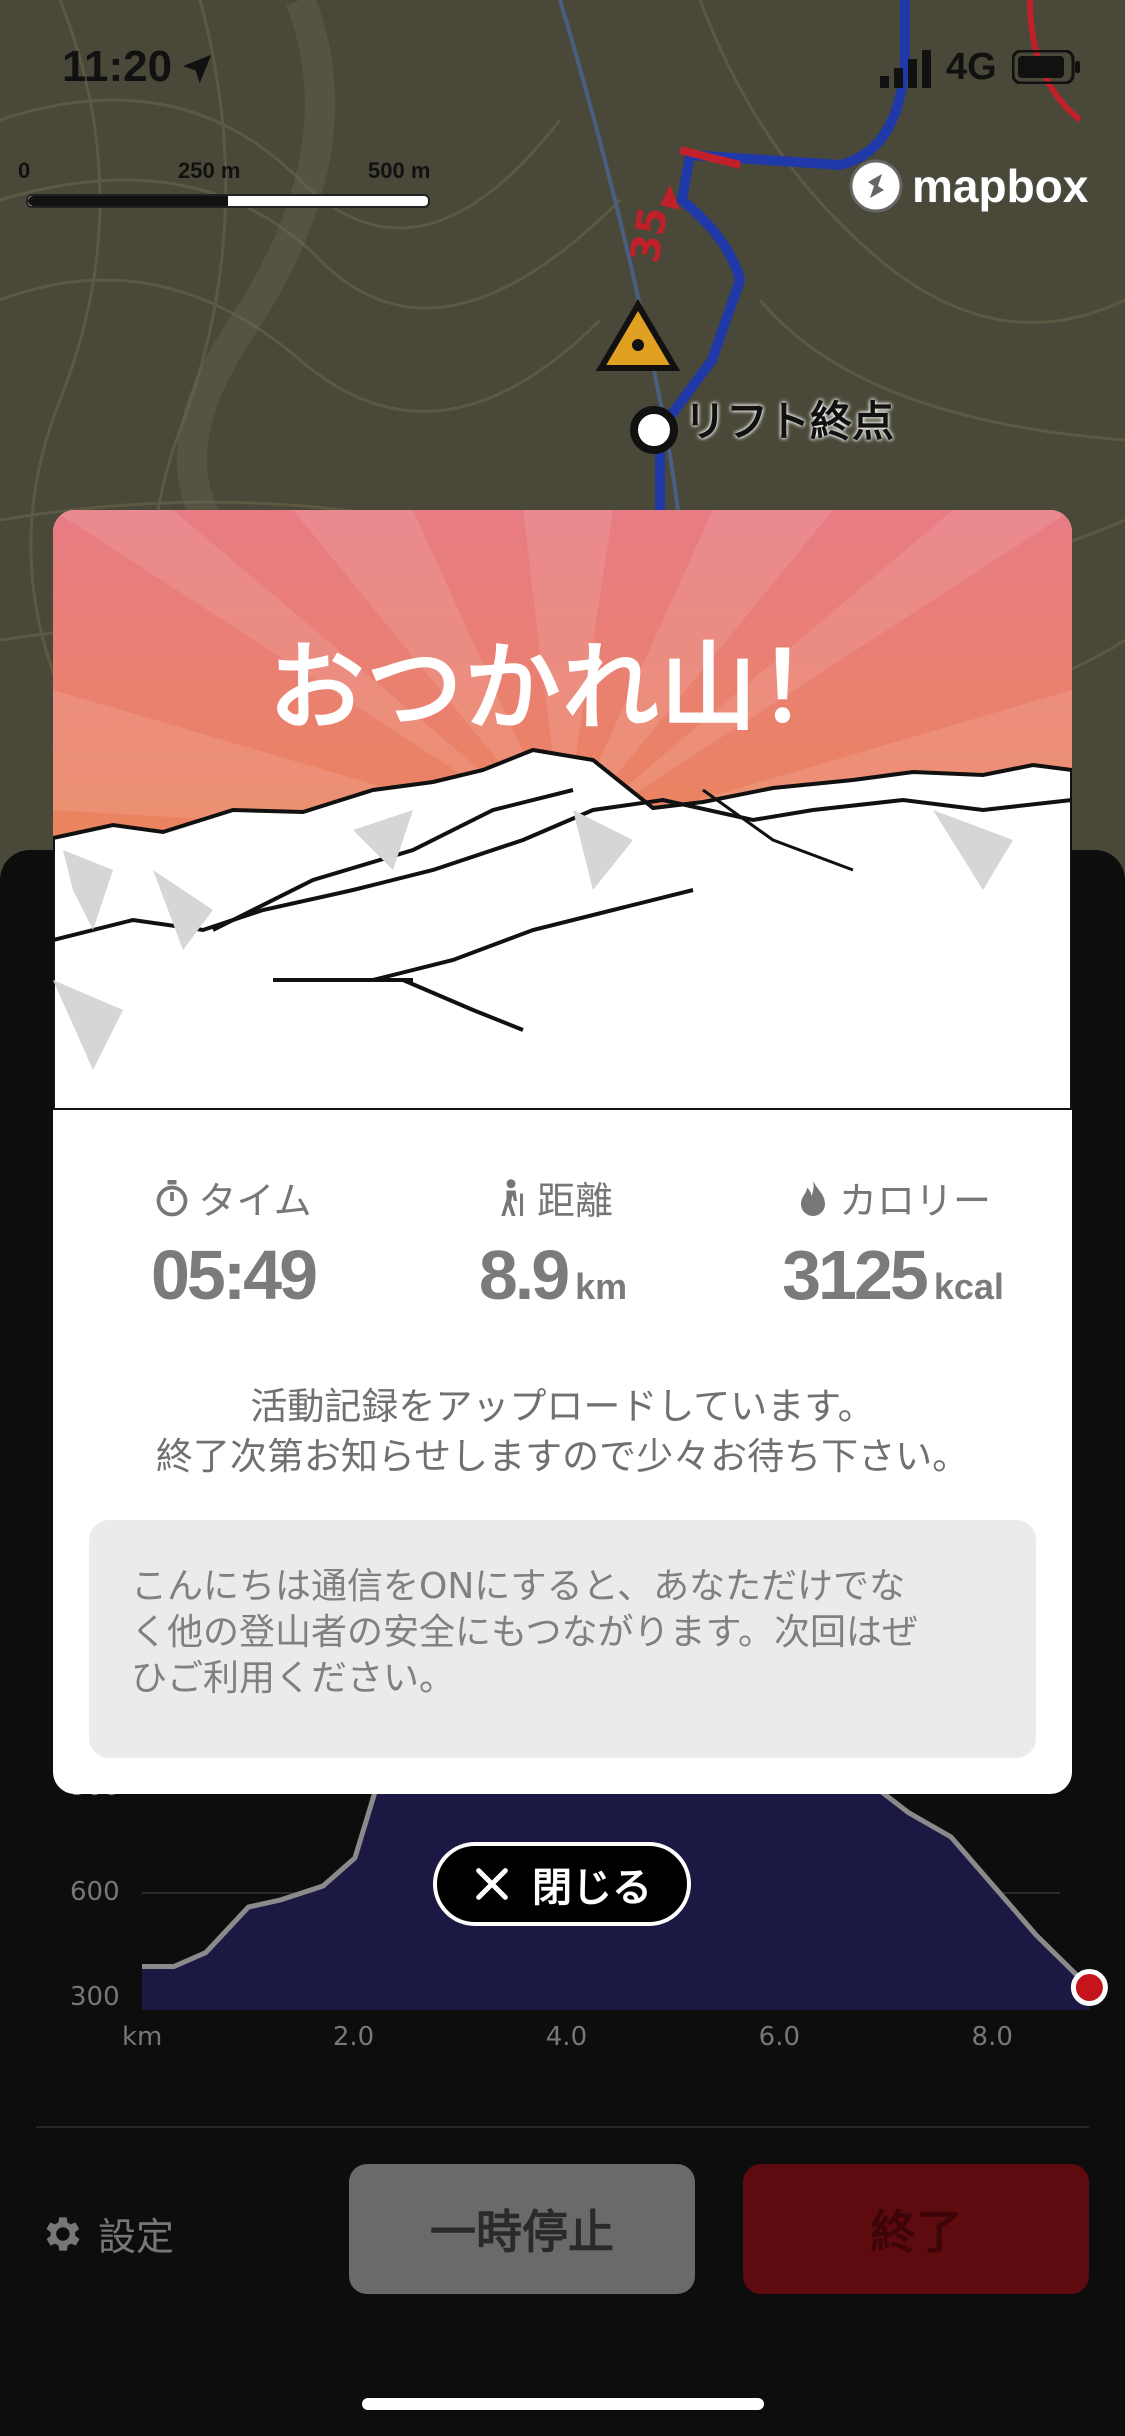  I want to click on signal-icon, so click(905, 69).